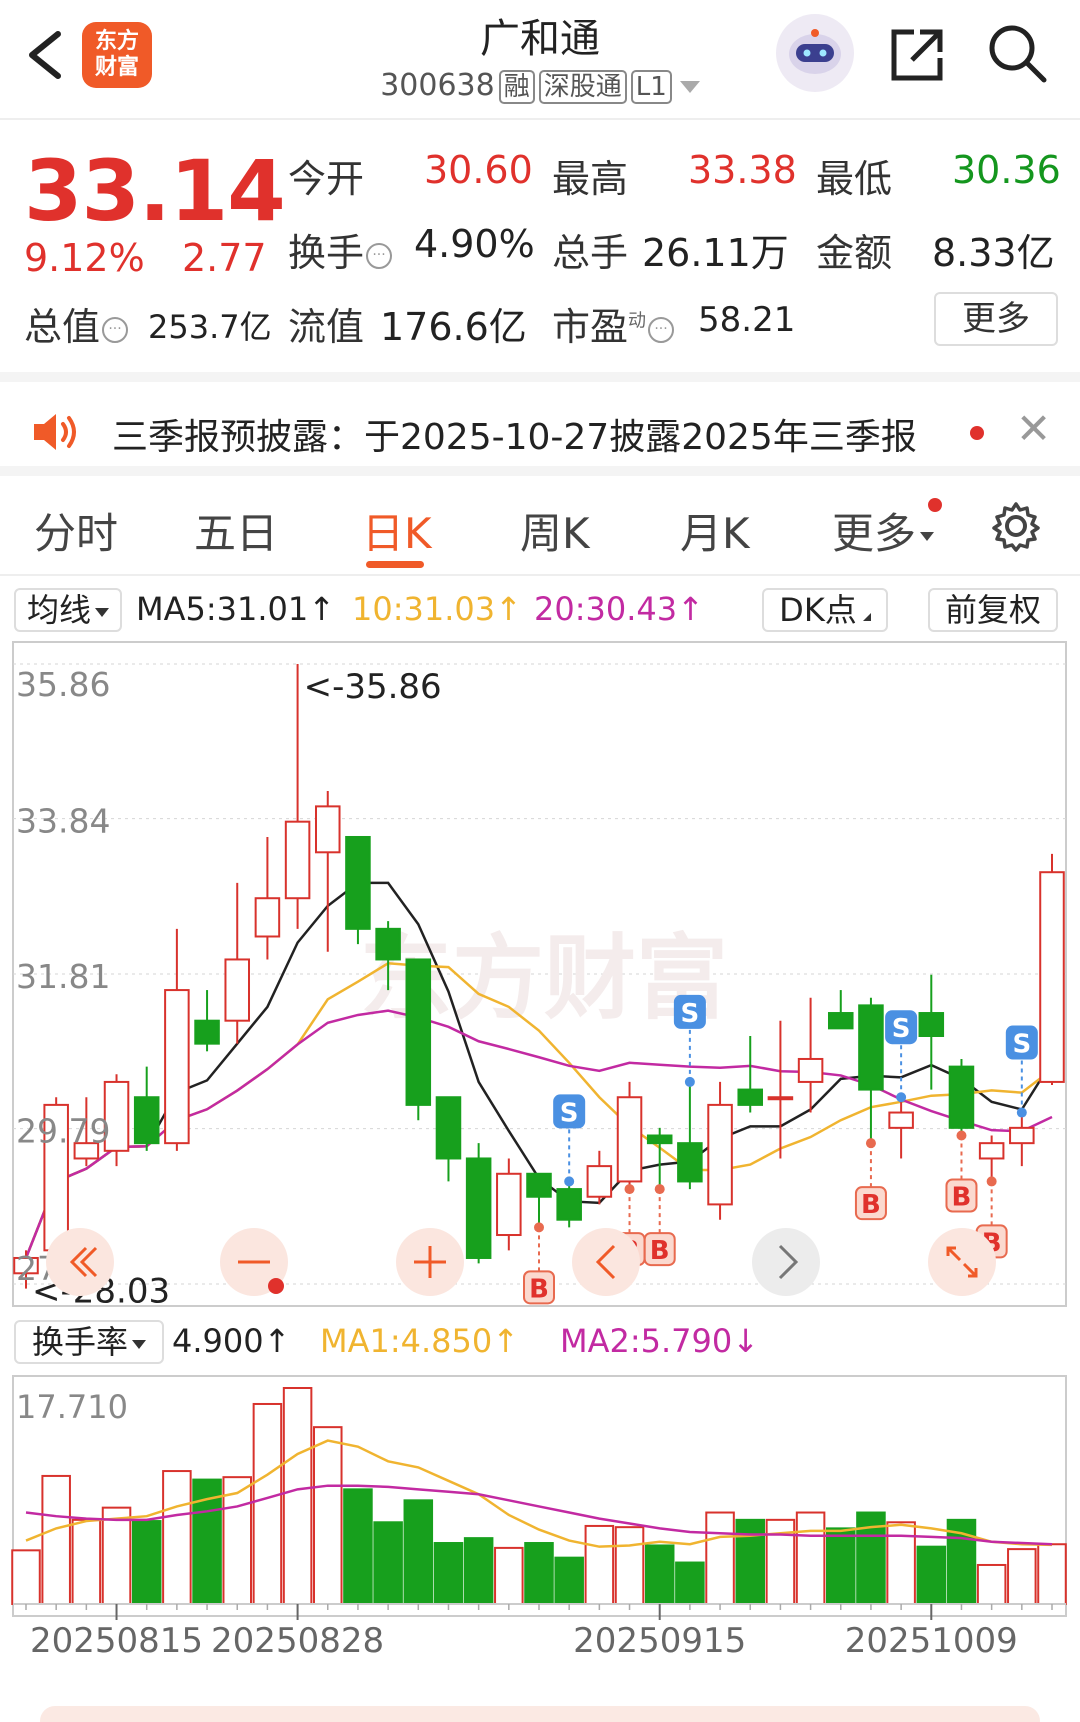 Image resolution: width=1080 pixels, height=1722 pixels. What do you see at coordinates (63, 821) in the screenshot?
I see `y-tick-label: 33.84` at bounding box center [63, 821].